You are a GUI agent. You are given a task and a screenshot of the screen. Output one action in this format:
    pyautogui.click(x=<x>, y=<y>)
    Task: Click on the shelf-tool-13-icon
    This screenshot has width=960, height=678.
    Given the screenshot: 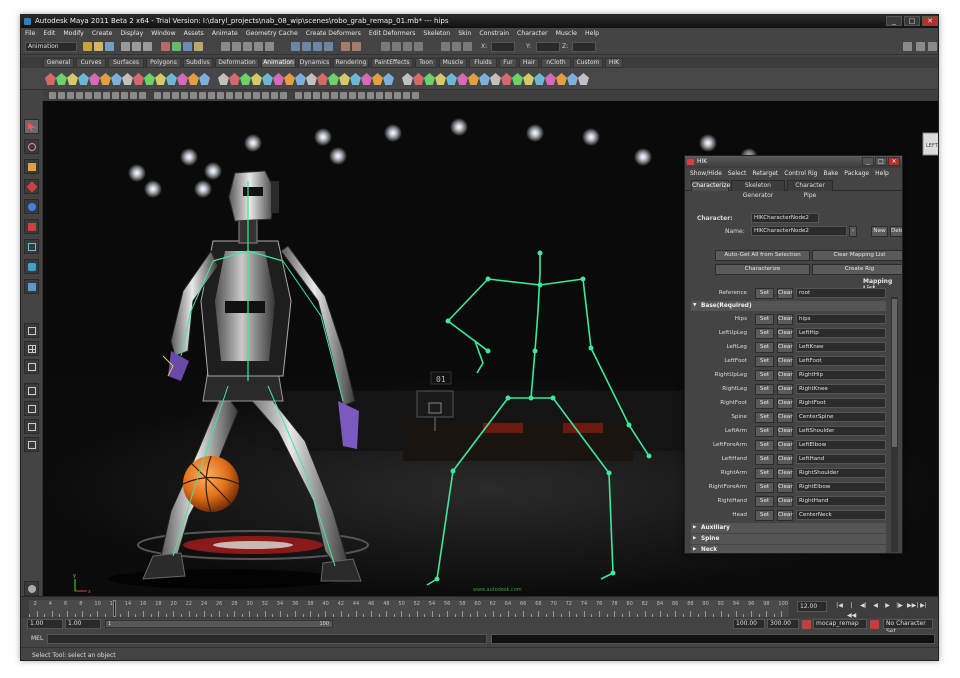 What is the action you would take?
    pyautogui.click(x=182, y=79)
    